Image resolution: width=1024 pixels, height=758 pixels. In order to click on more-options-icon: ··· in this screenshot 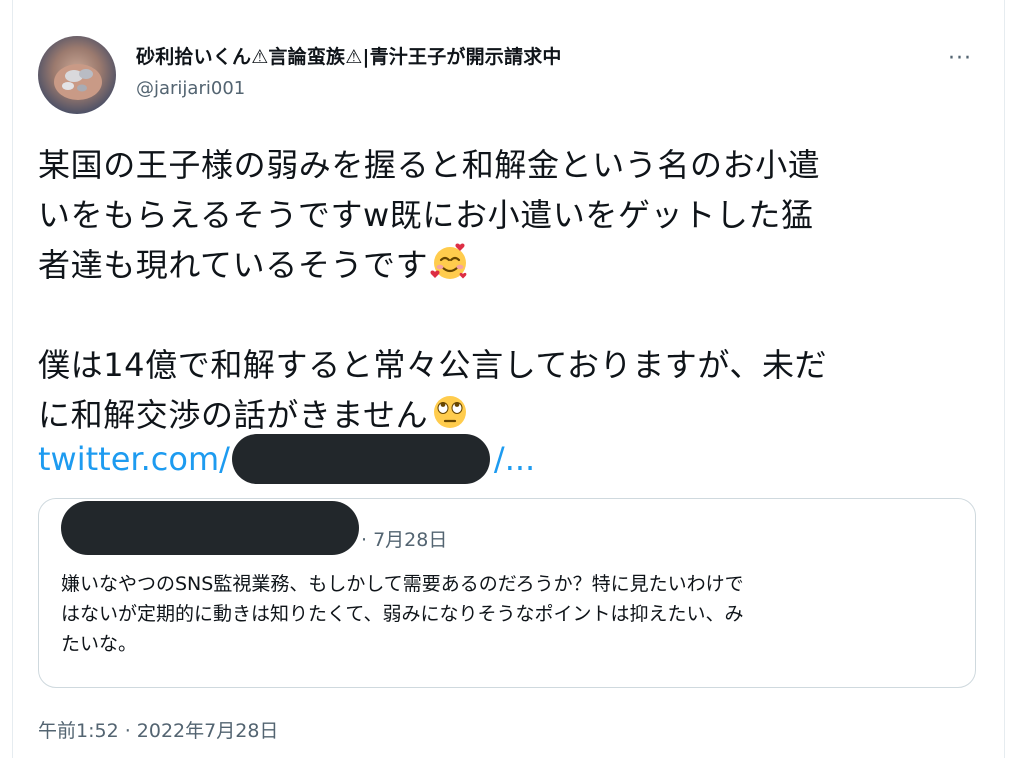, I will do `click(960, 58)`.